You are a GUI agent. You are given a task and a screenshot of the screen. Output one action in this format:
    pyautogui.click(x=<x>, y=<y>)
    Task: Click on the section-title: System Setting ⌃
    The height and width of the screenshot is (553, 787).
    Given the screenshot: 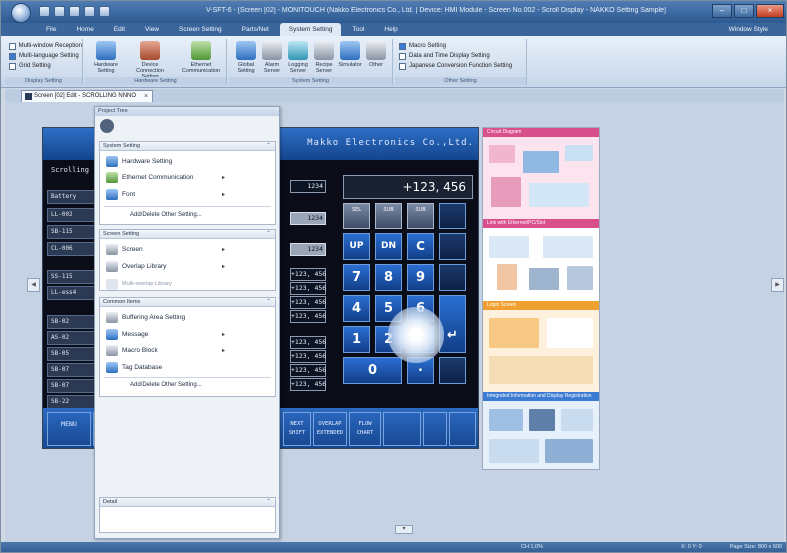 What is the action you would take?
    pyautogui.click(x=187, y=146)
    